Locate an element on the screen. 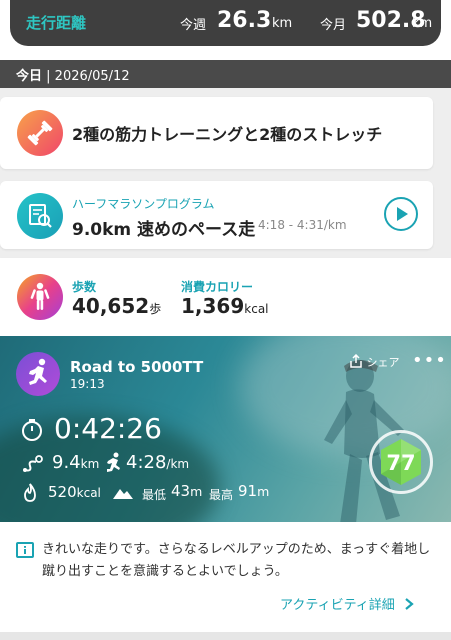 The width and height of the screenshot is (451, 640). pace-runner-icon is located at coordinates (113, 462).